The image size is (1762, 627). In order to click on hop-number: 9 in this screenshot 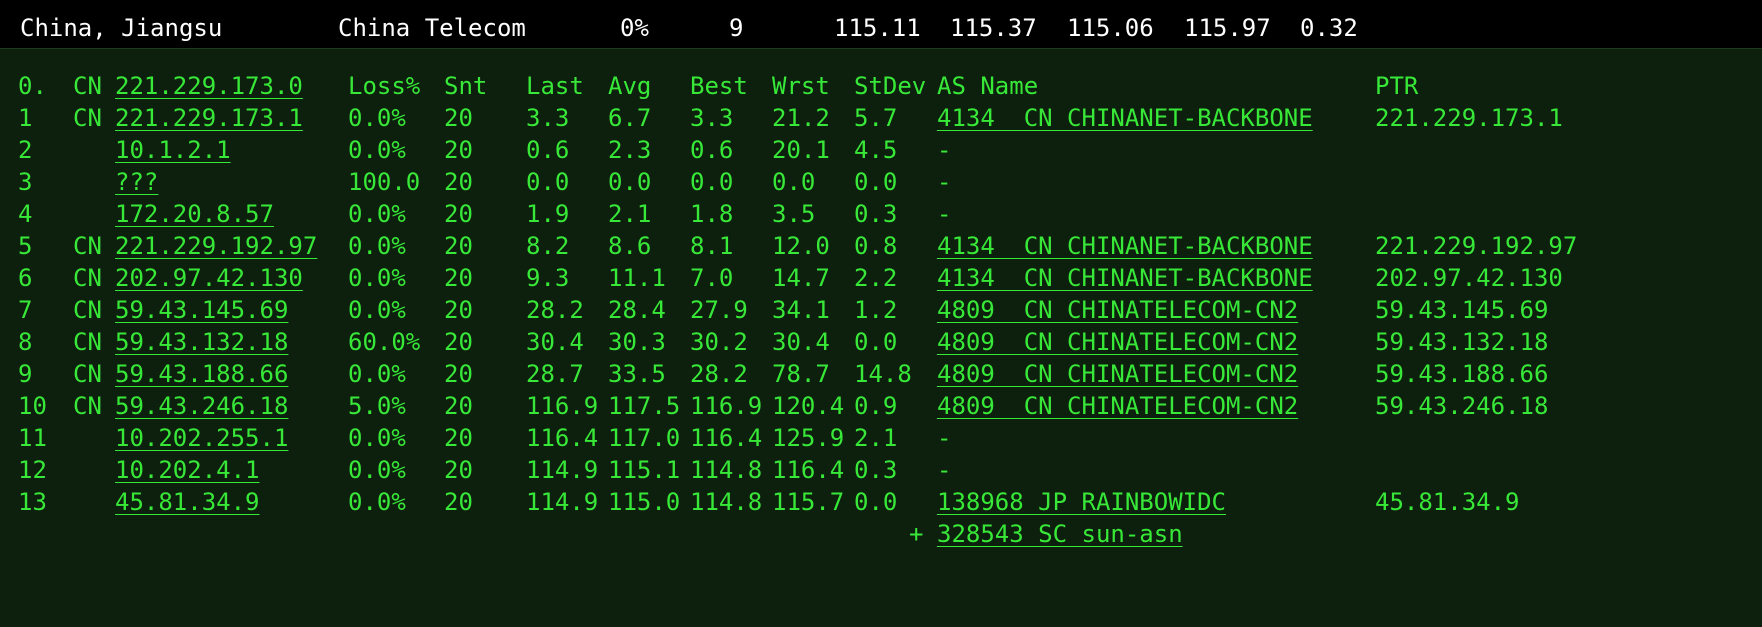, I will do `click(25, 374)`.